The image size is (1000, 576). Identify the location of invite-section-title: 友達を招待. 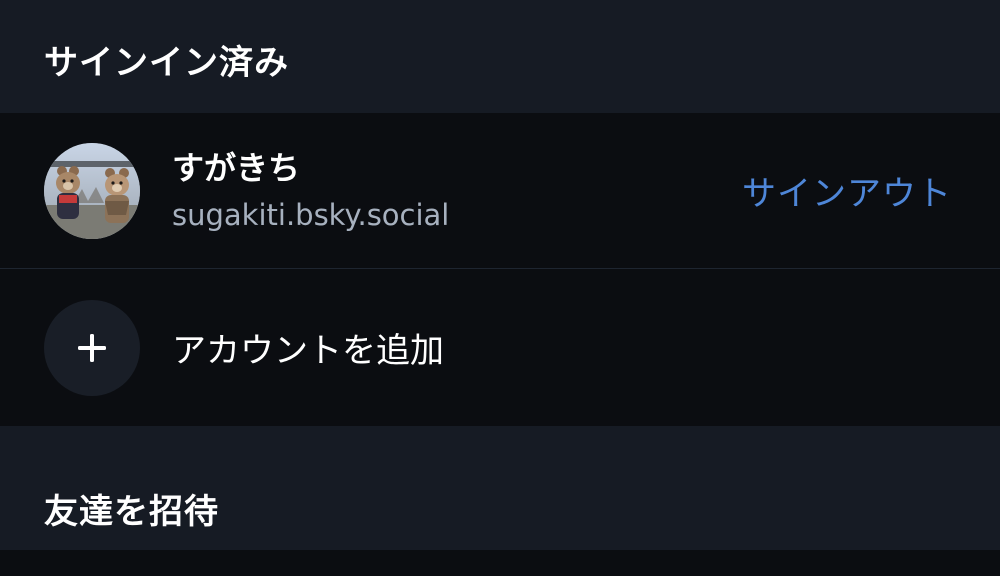
(131, 511).